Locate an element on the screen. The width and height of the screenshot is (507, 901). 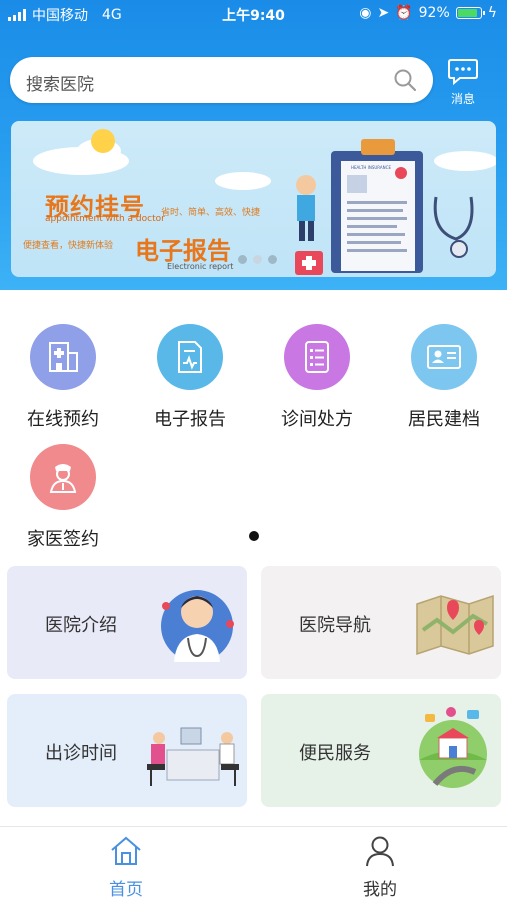
tab-label: 我的 is located at coordinates (380, 890).